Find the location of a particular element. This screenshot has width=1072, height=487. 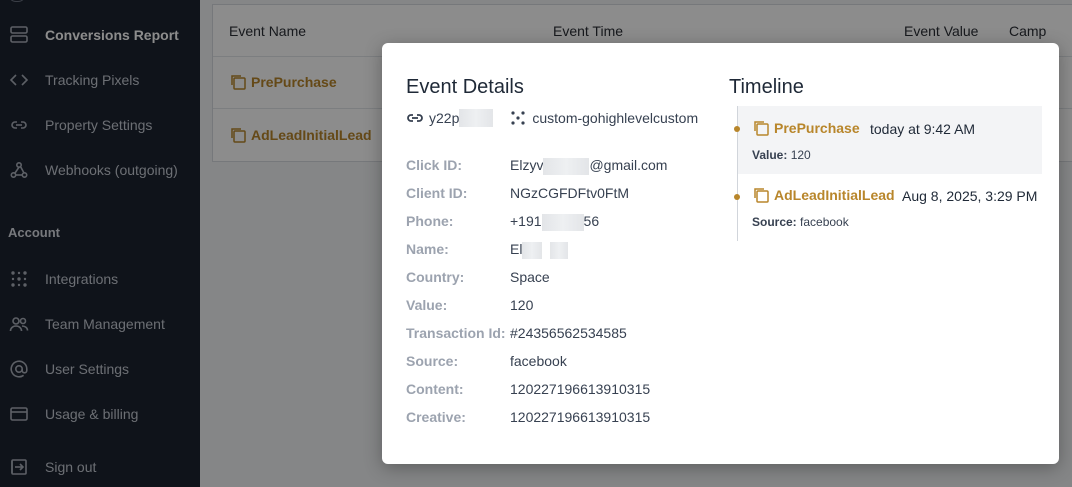

transaction-id-label: Transaction Id: is located at coordinates (456, 333).